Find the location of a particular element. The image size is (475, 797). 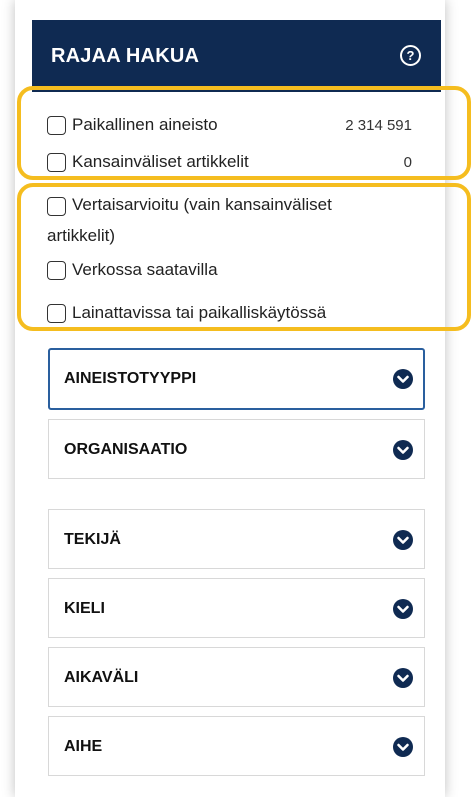

filter-checkbox-kansainvaliset: Kansainväliset artikkelit is located at coordinates (148, 162).